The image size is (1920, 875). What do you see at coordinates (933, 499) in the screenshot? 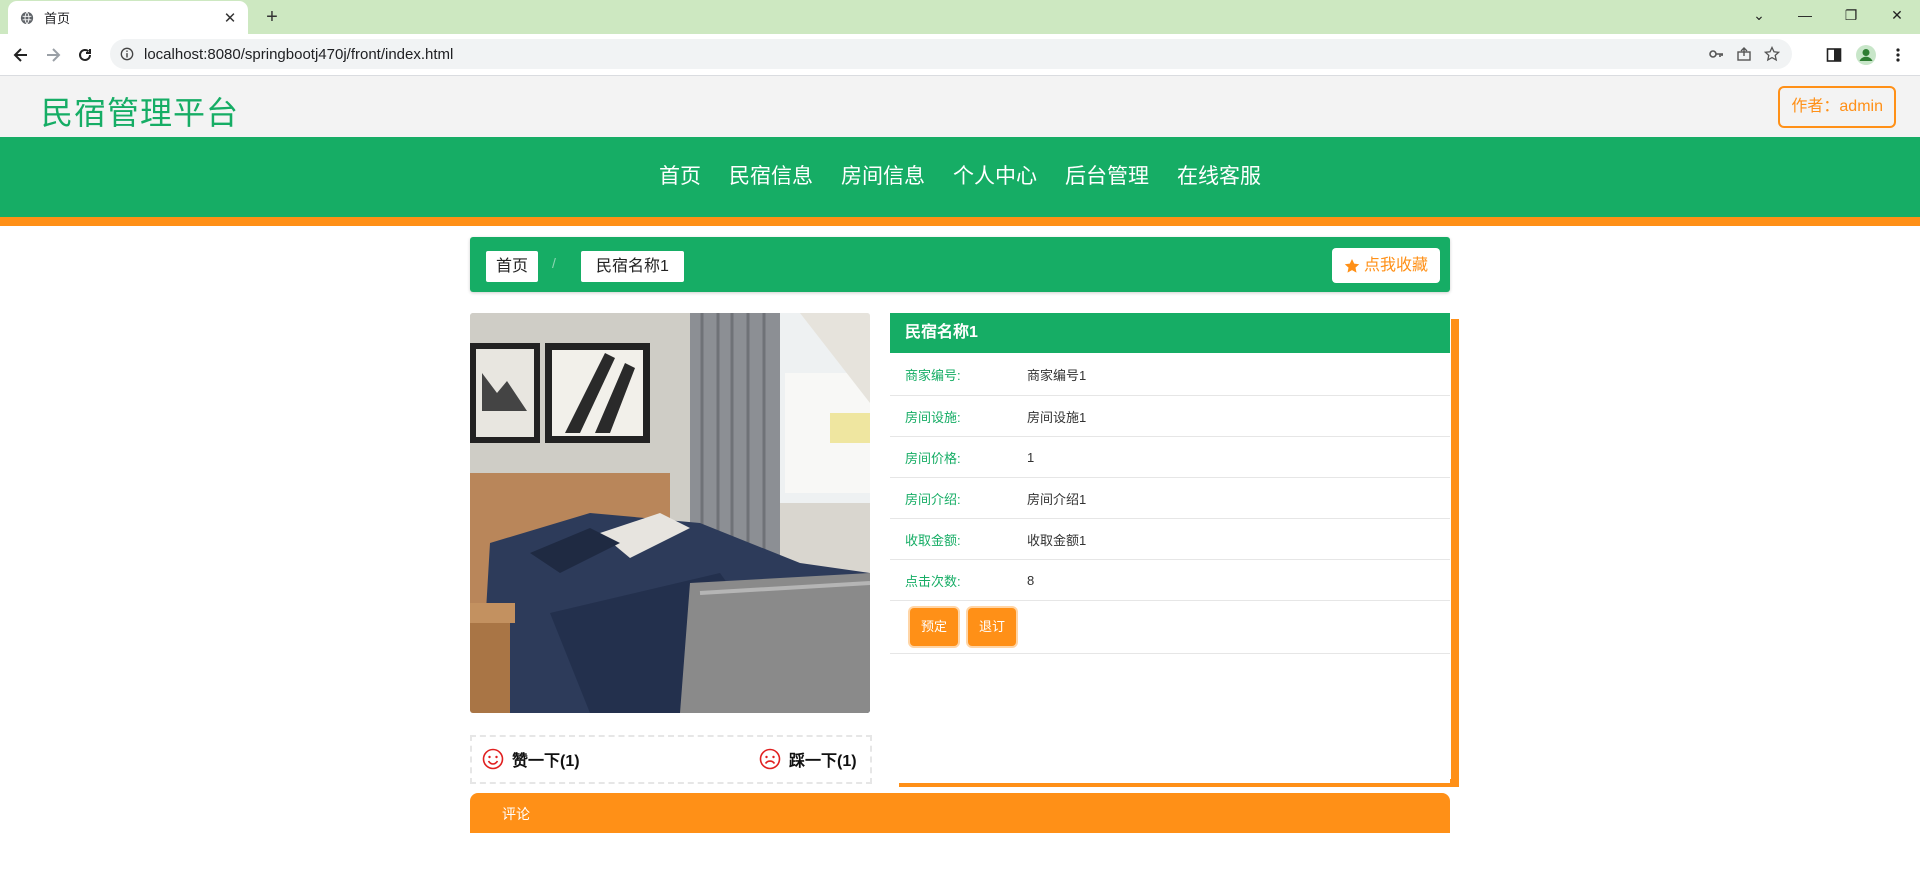
I see `detail-label: 房间介绍:` at bounding box center [933, 499].